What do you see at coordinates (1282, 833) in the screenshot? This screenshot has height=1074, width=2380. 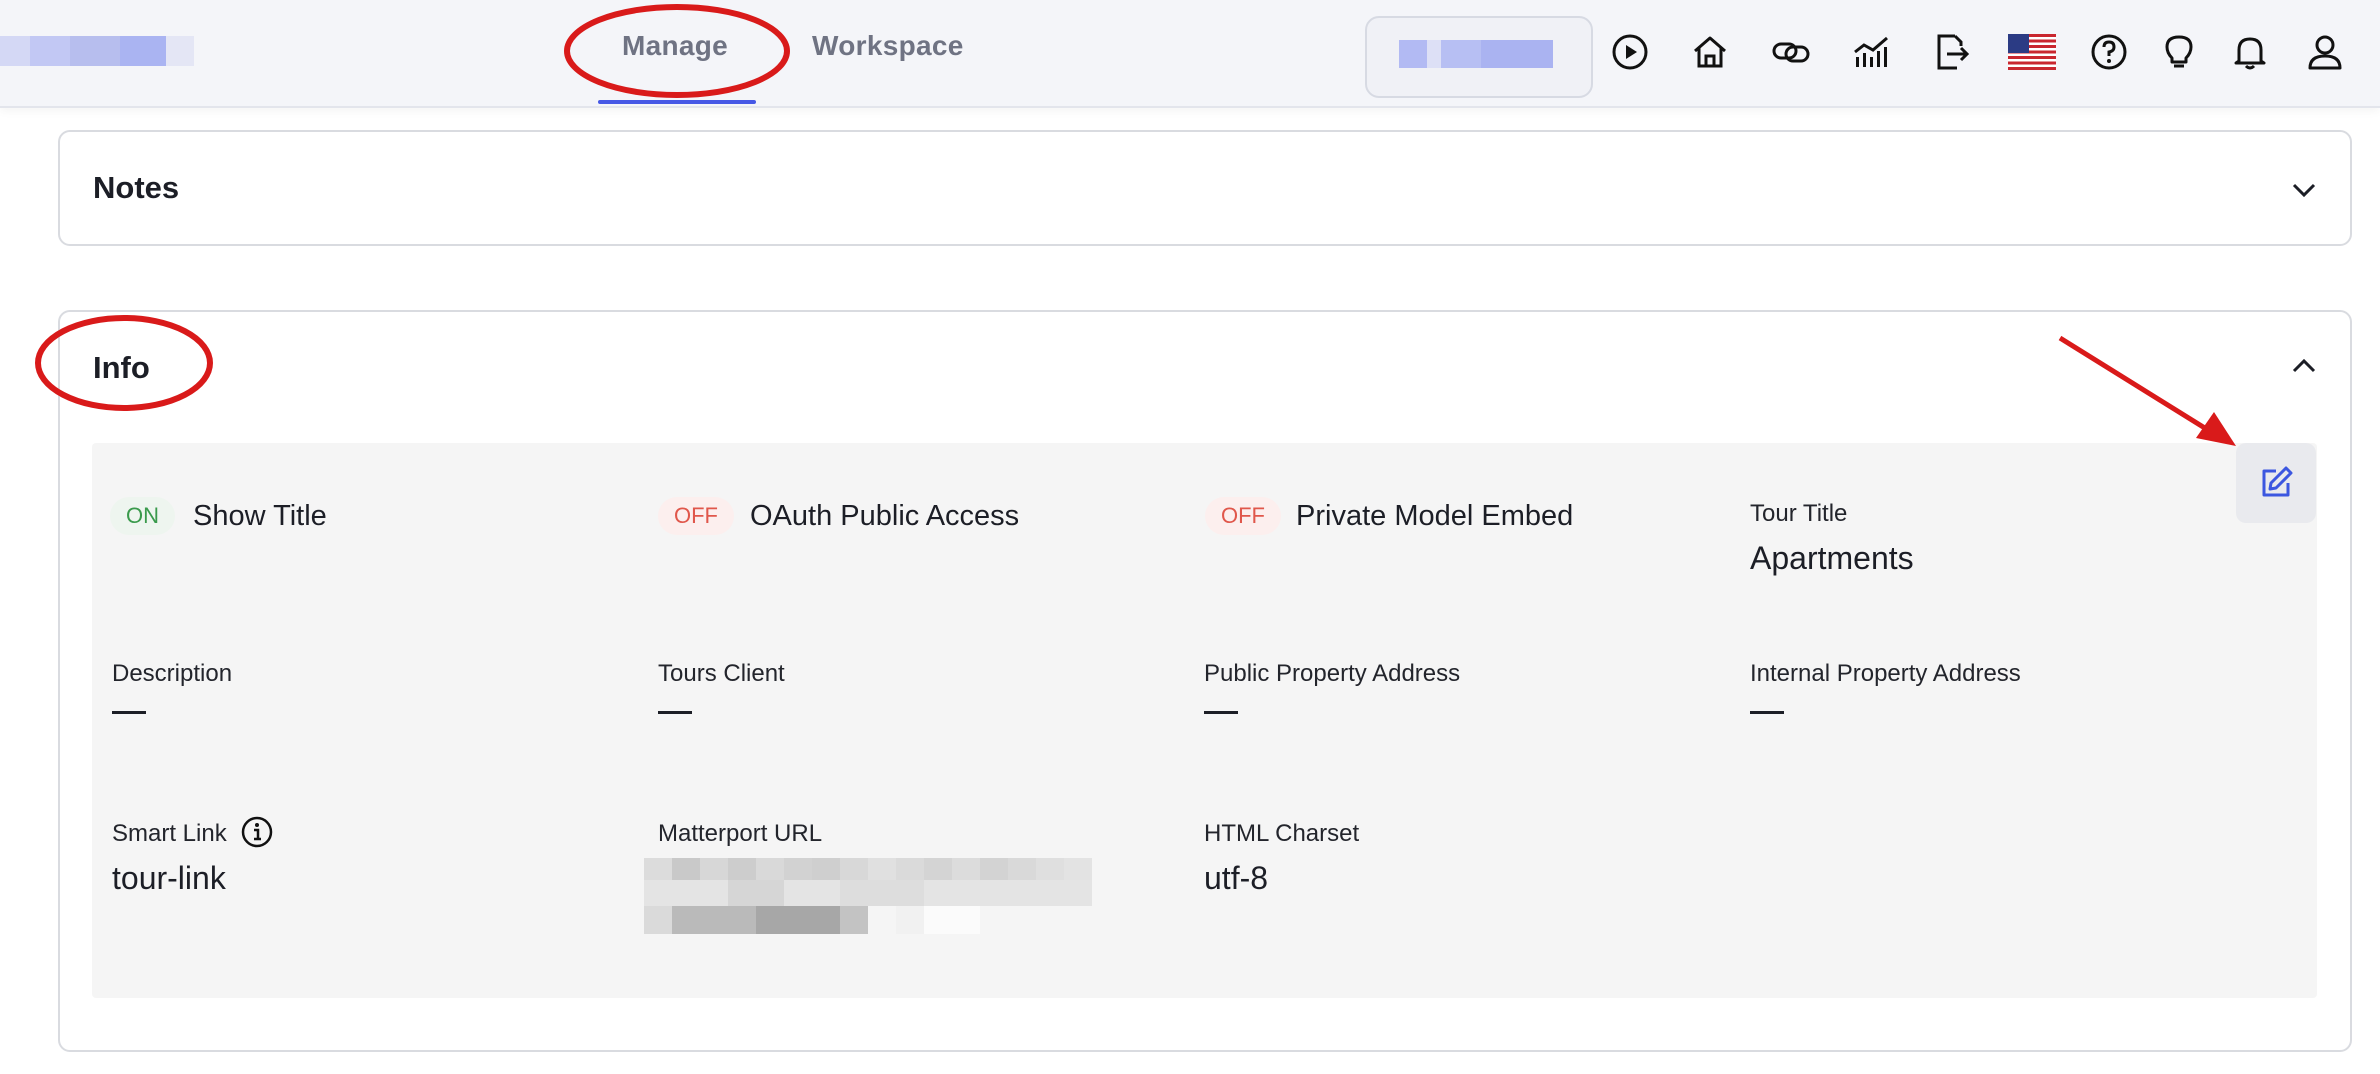 I see `html-charset-label: HTML Charset` at bounding box center [1282, 833].